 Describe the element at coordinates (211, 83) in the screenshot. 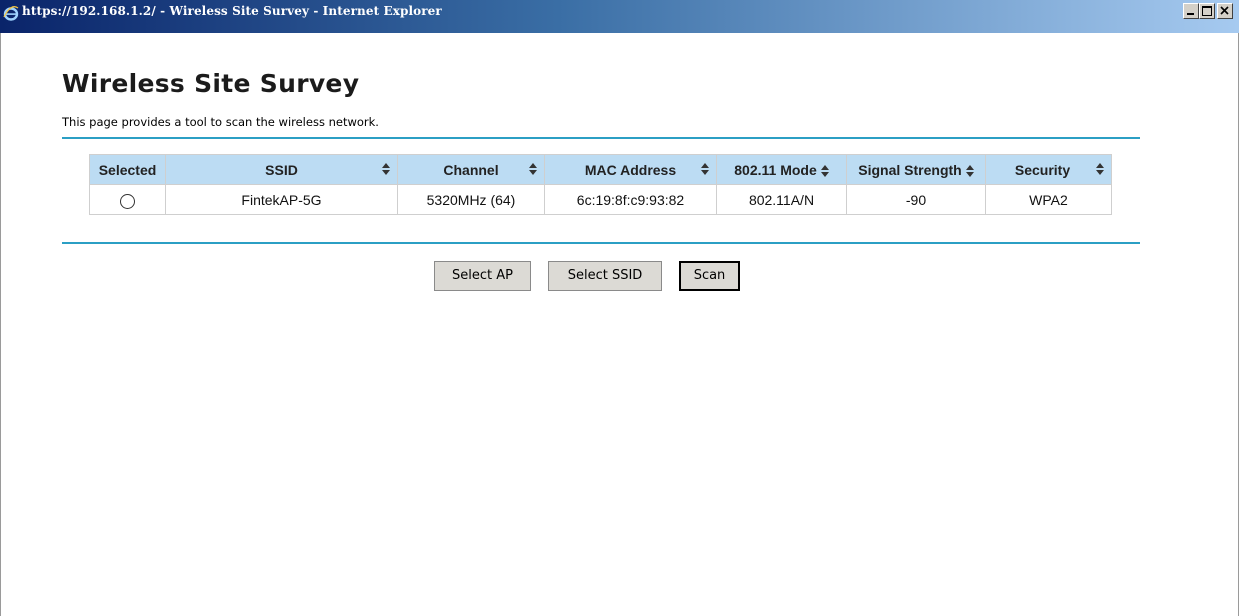

I see `page-title: Wireless Site Survey` at that location.